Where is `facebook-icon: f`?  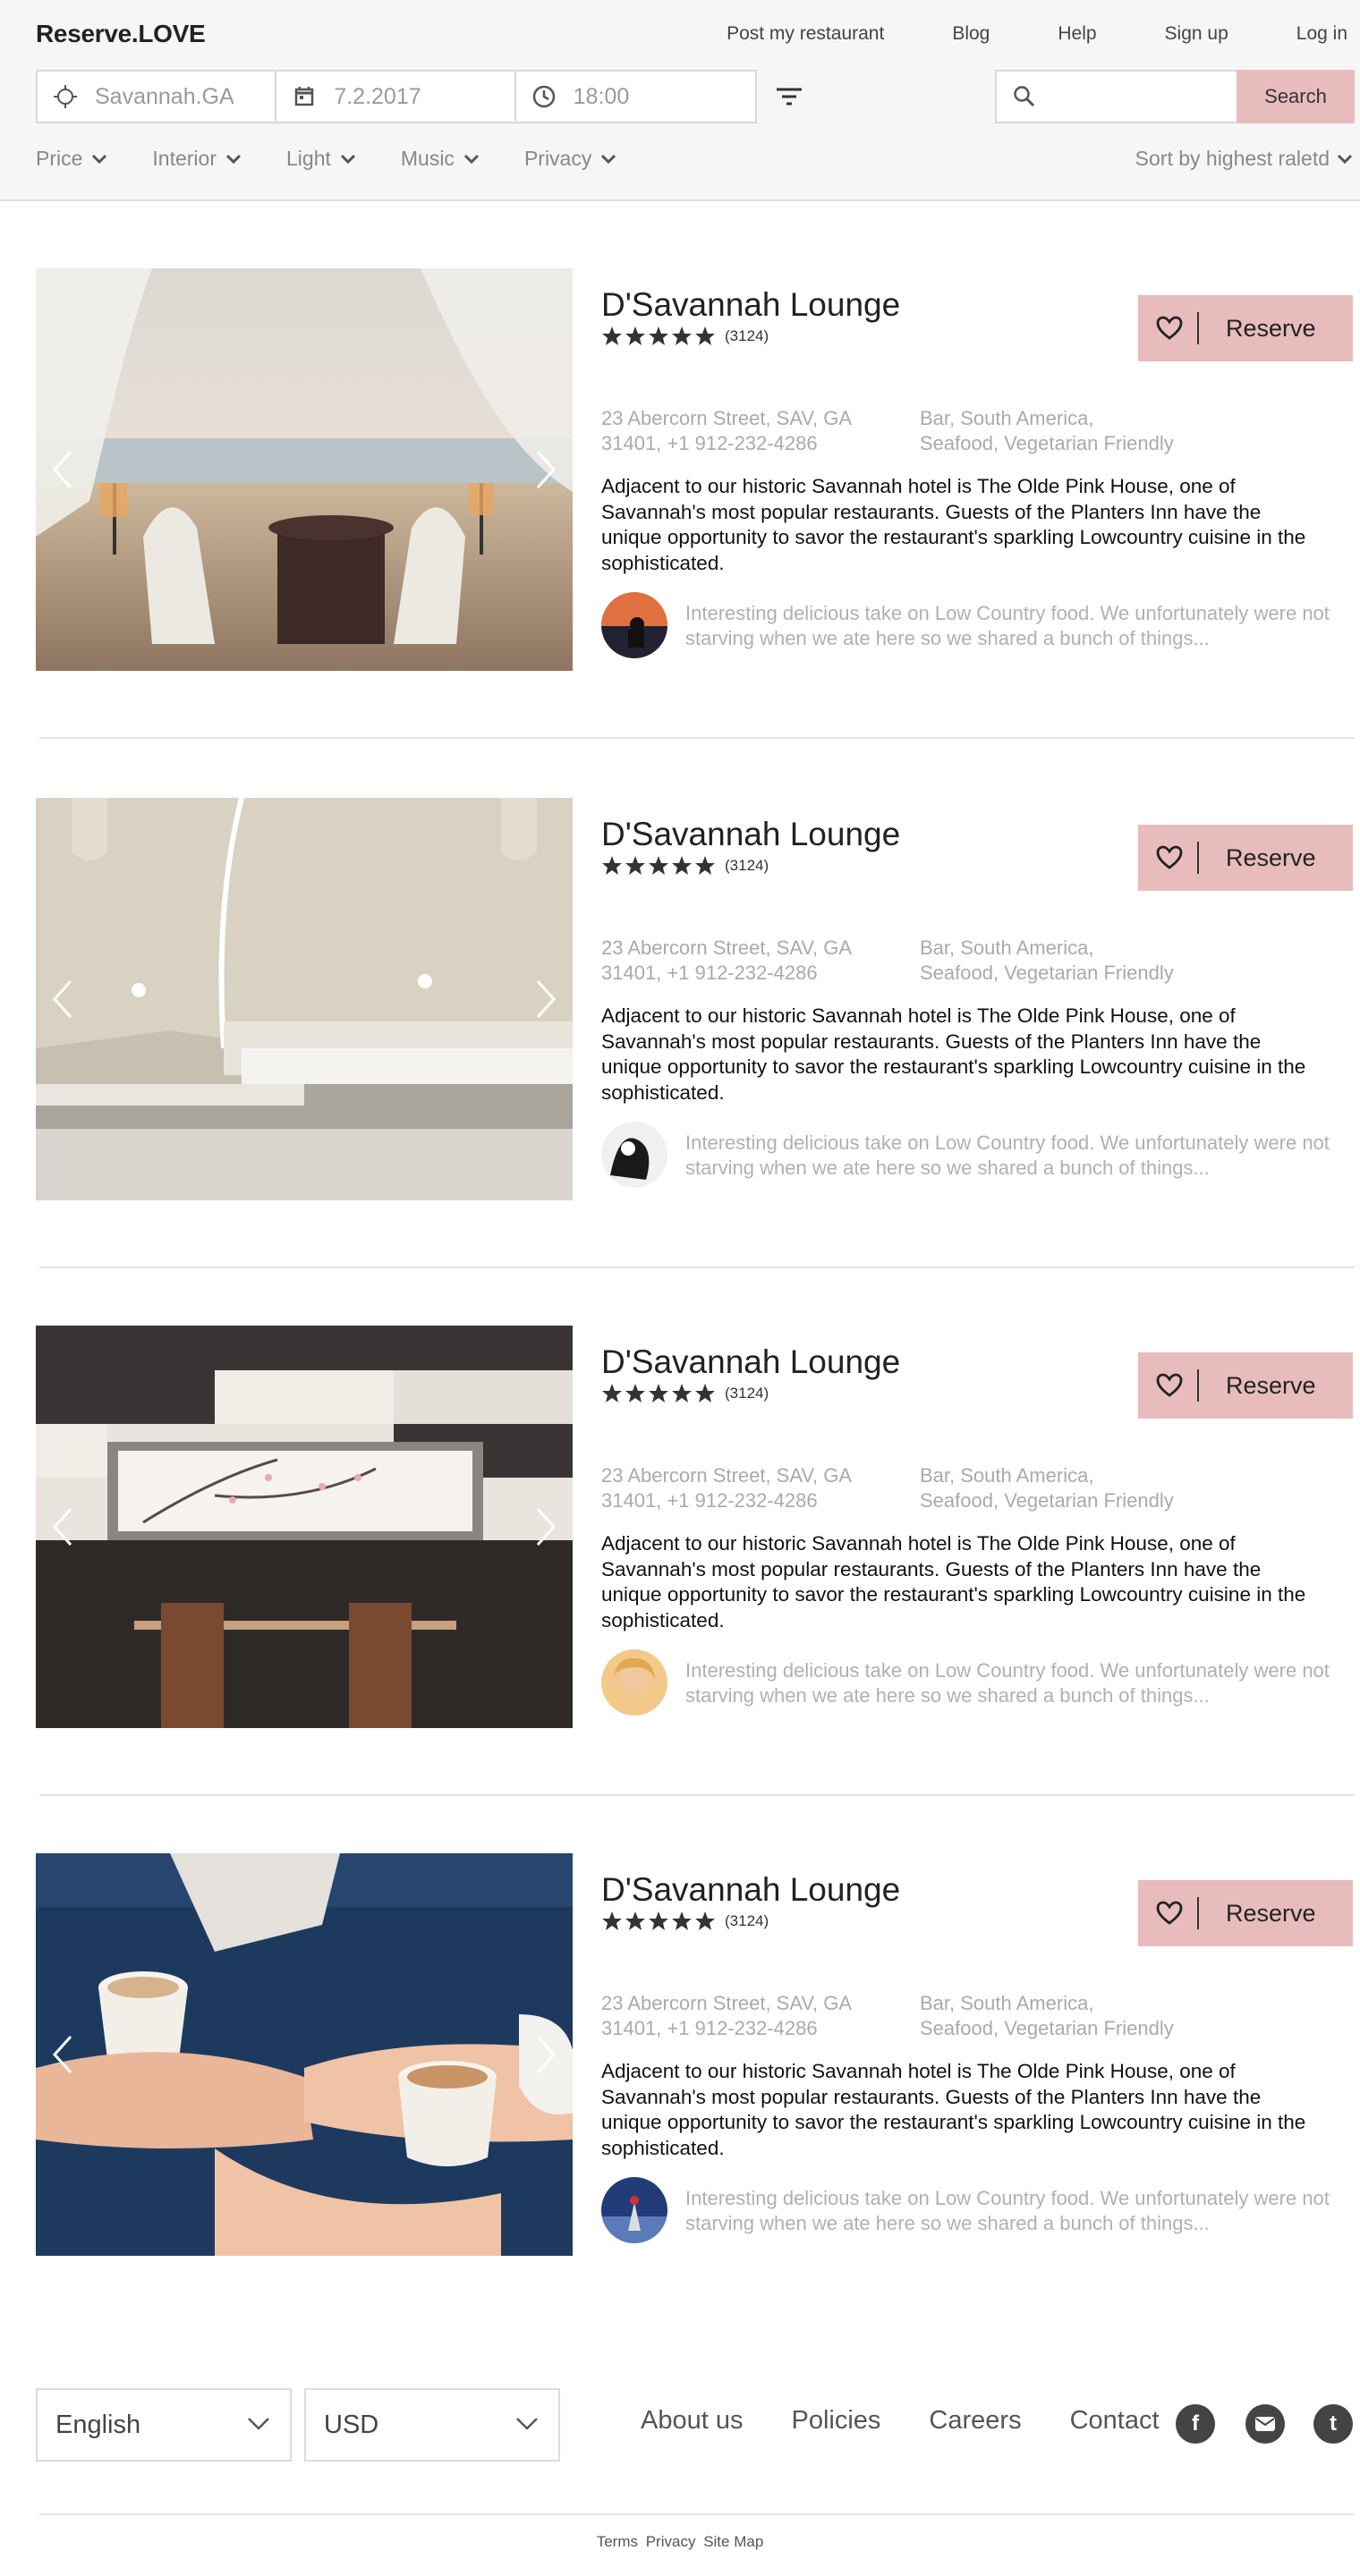
facebook-icon: f is located at coordinates (1195, 2424).